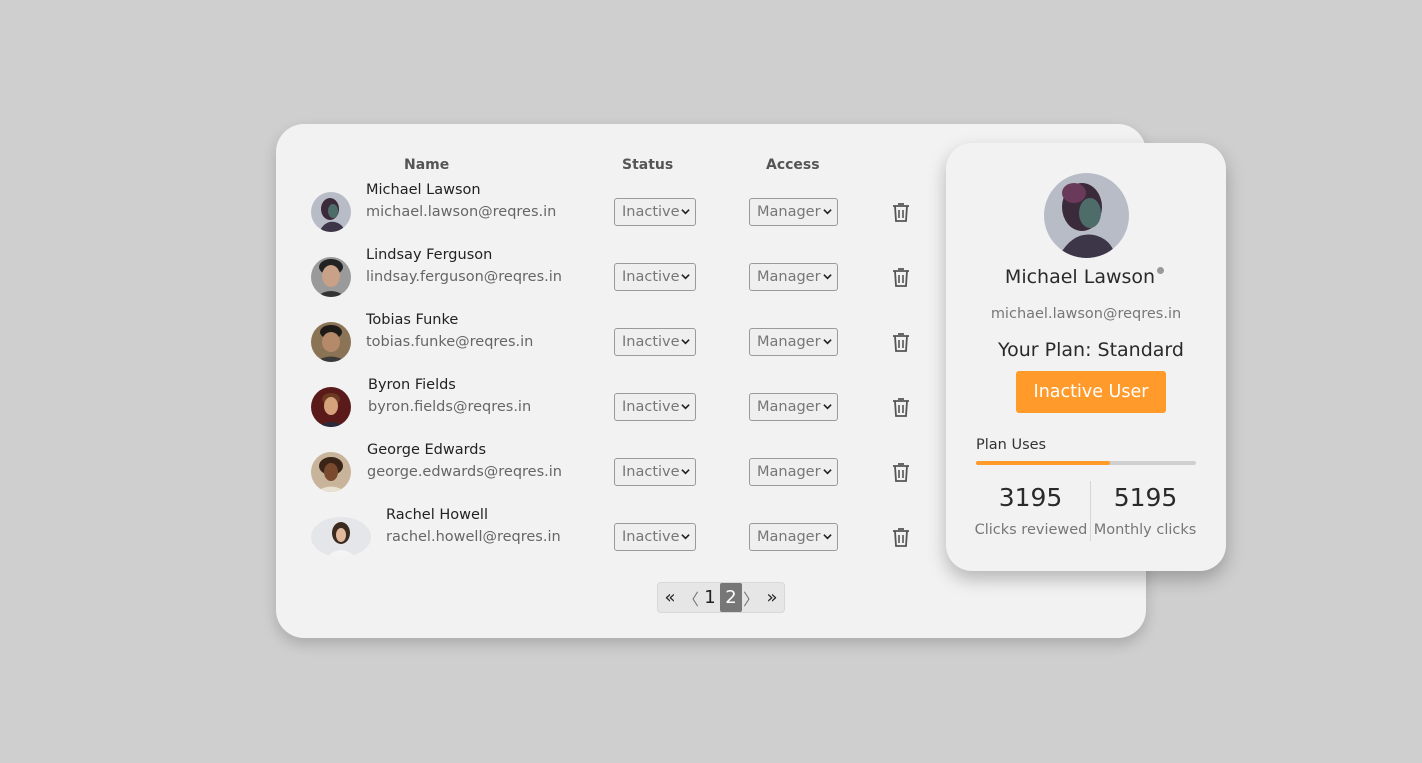 The height and width of the screenshot is (763, 1422). I want to click on clicks-reviewed-value: 3195, so click(1030, 497).